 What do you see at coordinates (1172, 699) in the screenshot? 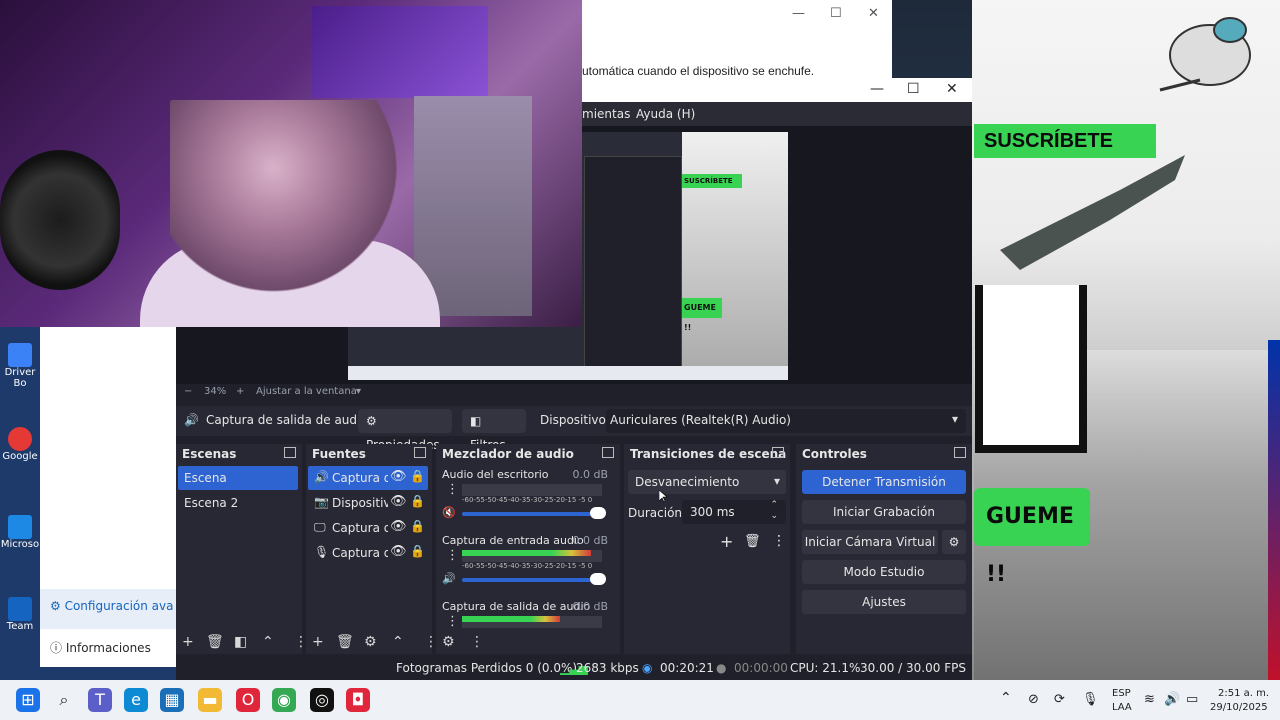
I see `volume-icon: 🔊` at bounding box center [1172, 699].